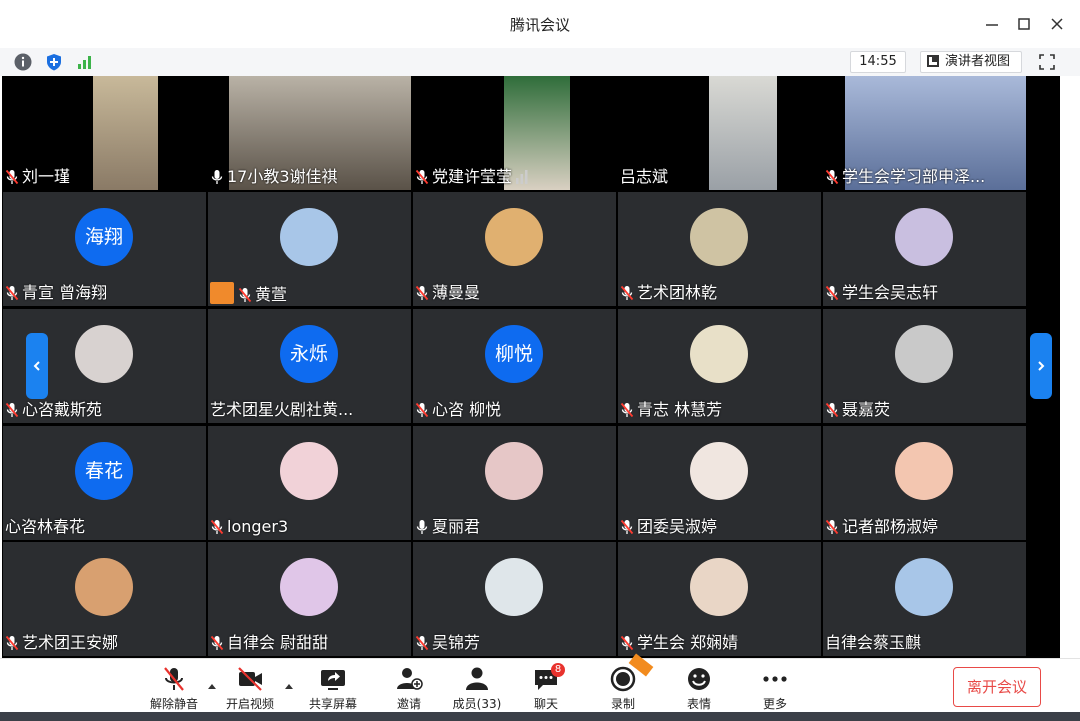 The height and width of the screenshot is (721, 1080). Describe the element at coordinates (623, 679) in the screenshot. I see `record-icon` at that location.